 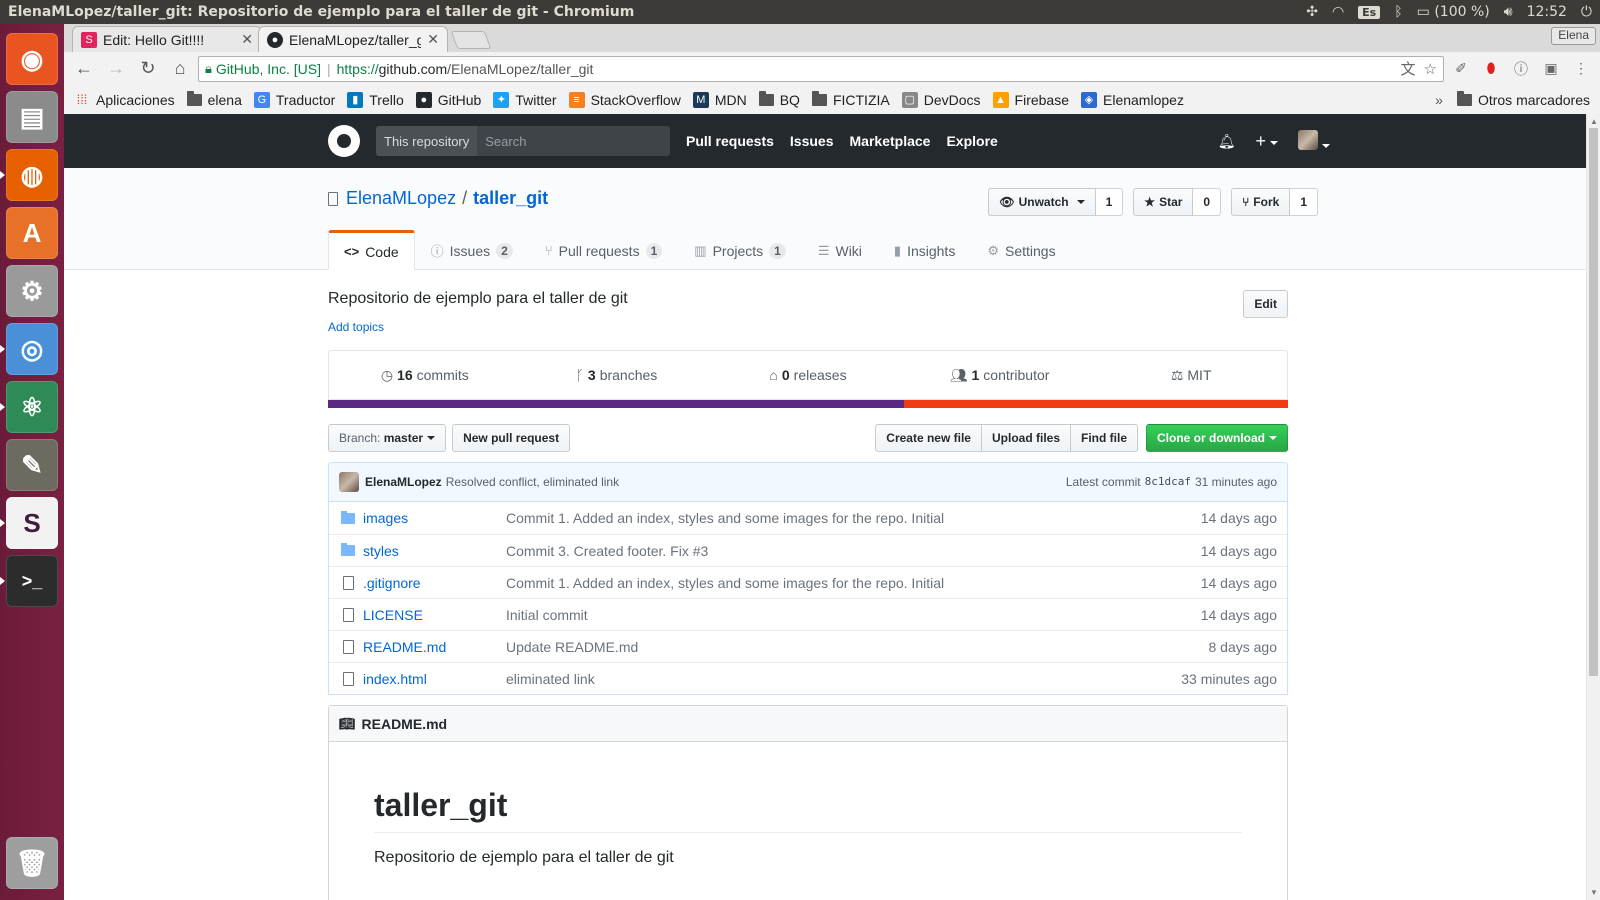 I want to click on releases-link: ⌂ 0 releases, so click(x=808, y=375).